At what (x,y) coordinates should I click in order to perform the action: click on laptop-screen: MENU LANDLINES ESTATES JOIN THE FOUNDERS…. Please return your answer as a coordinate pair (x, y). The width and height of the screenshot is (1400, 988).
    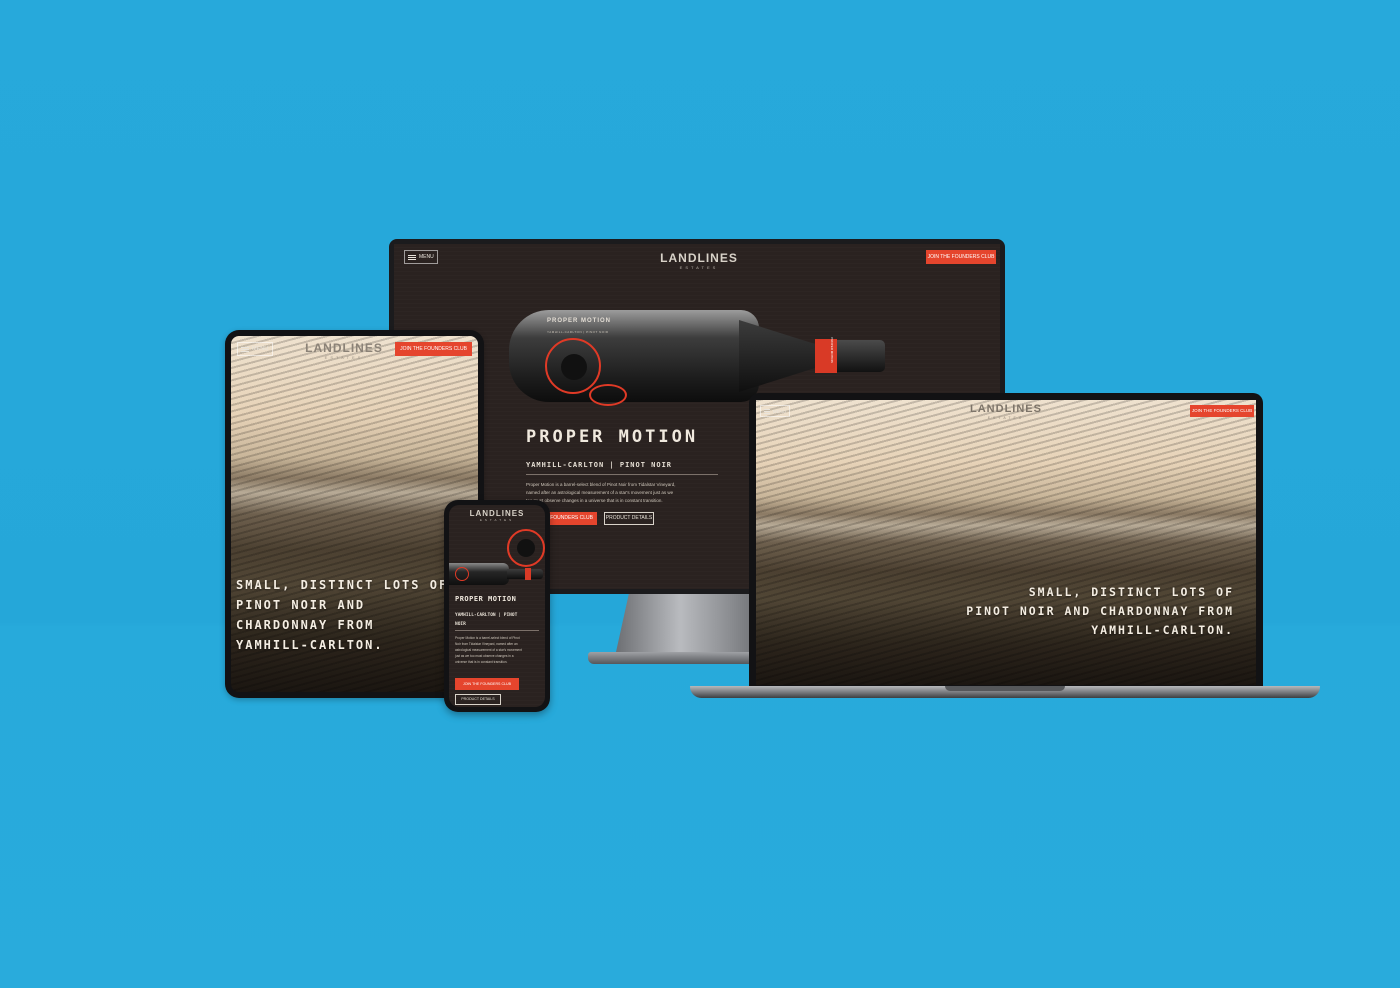
    Looking at the image, I should click on (1006, 542).